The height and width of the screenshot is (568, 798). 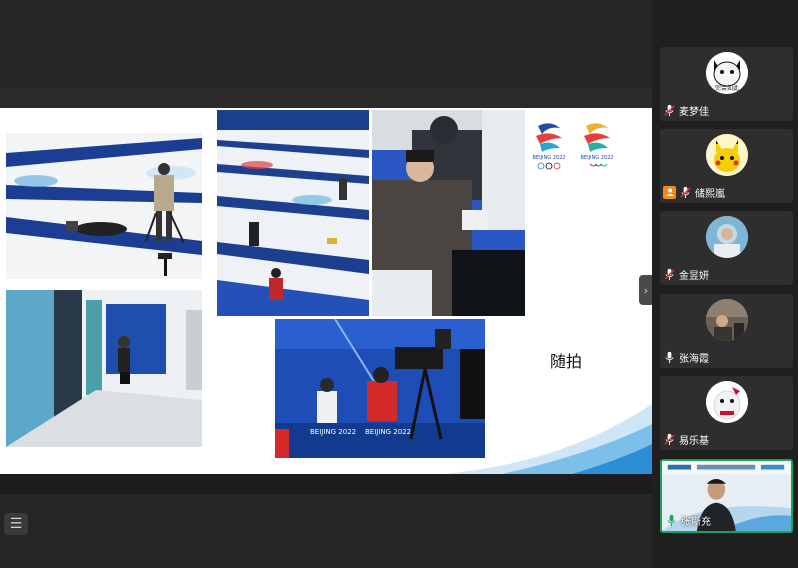 I want to click on menu-button: ☰, so click(x=16, y=524).